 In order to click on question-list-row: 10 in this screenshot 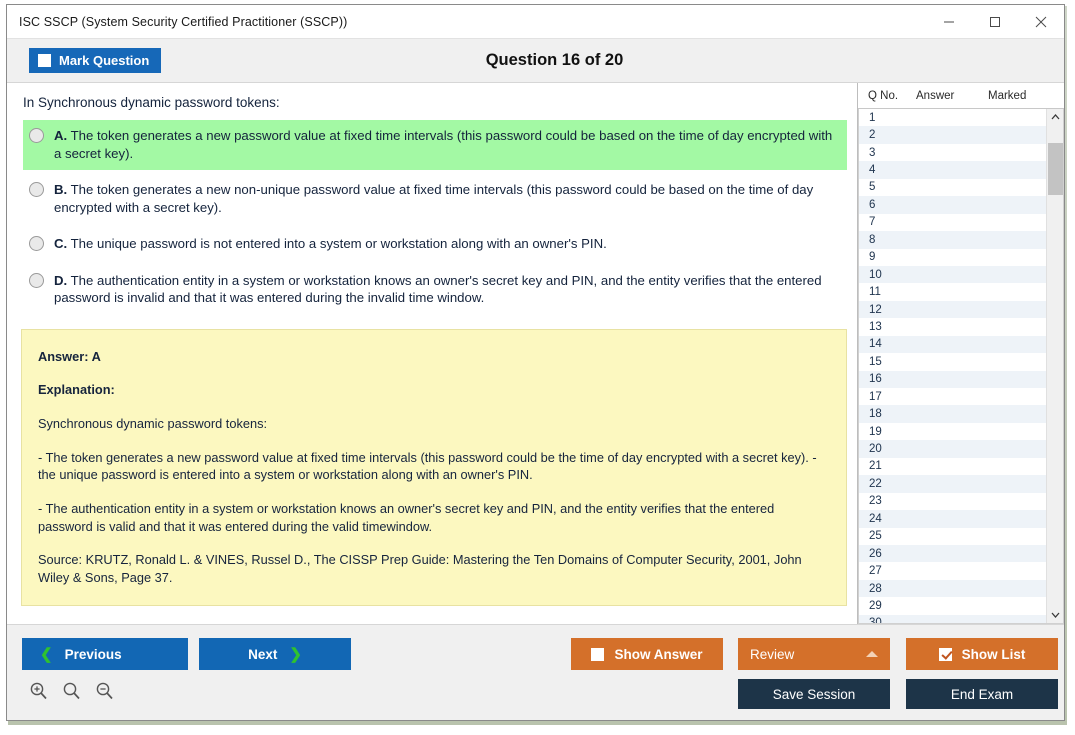, I will do `click(952, 274)`.